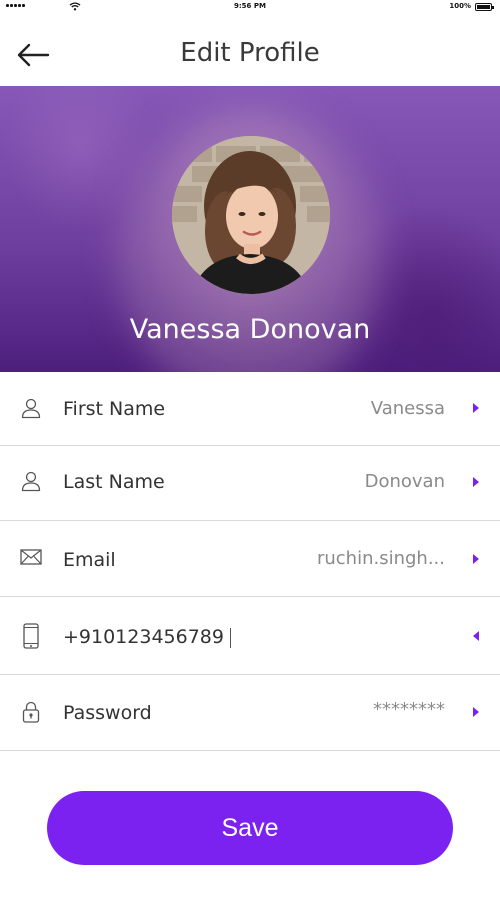 This screenshot has width=500, height=900. Describe the element at coordinates (250, 483) in the screenshot. I see `last-name-field: Last Name Donovan` at that location.